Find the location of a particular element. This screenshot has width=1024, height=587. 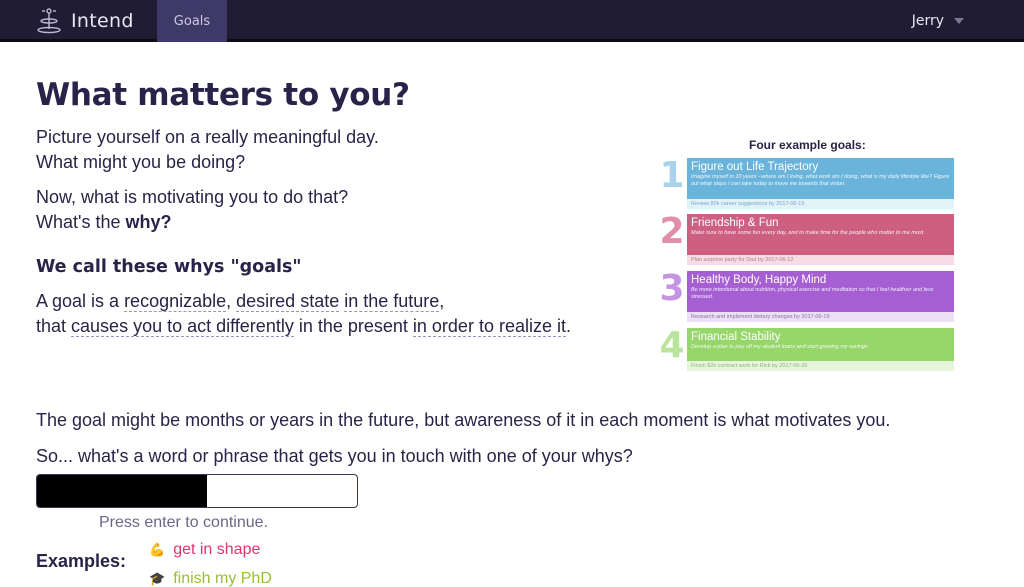

goal-name: Figure out Life Trajectory is located at coordinates (755, 167).